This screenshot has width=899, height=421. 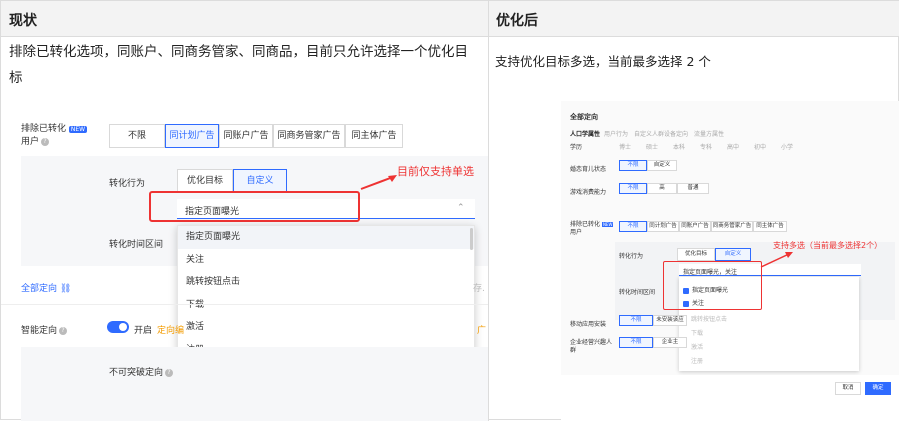 What do you see at coordinates (244, 304) in the screenshot?
I see `divider` at bounding box center [244, 304].